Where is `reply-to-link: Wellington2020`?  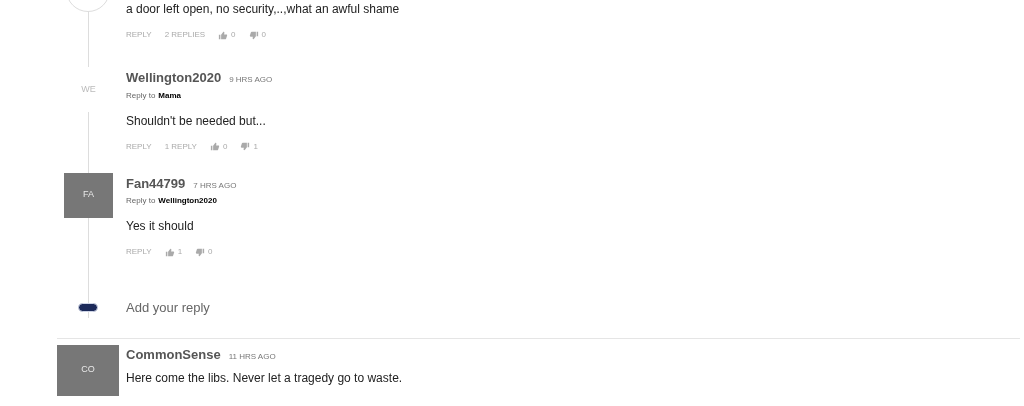 reply-to-link: Wellington2020 is located at coordinates (187, 201).